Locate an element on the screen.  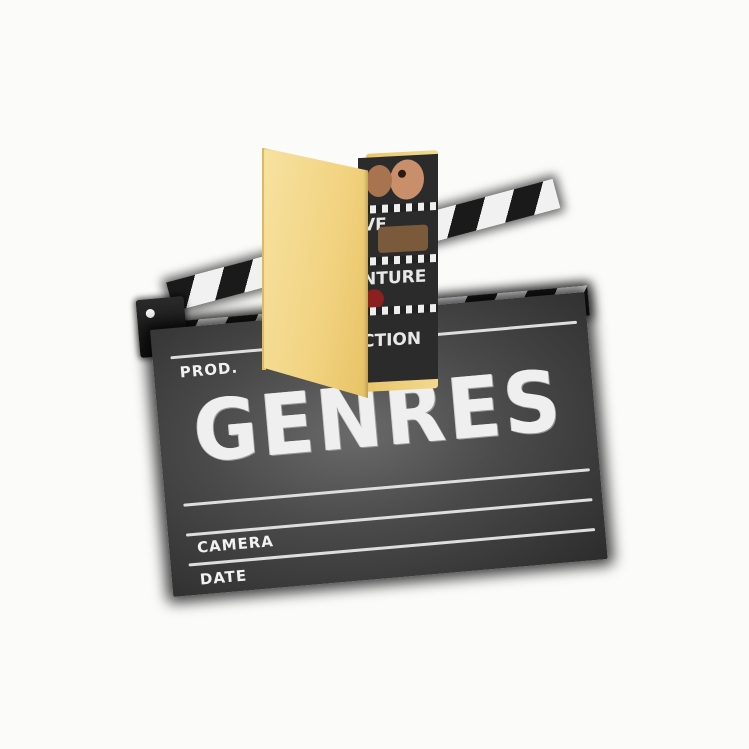
movie-poster-collage: VE NTURE CTION is located at coordinates (398, 268).